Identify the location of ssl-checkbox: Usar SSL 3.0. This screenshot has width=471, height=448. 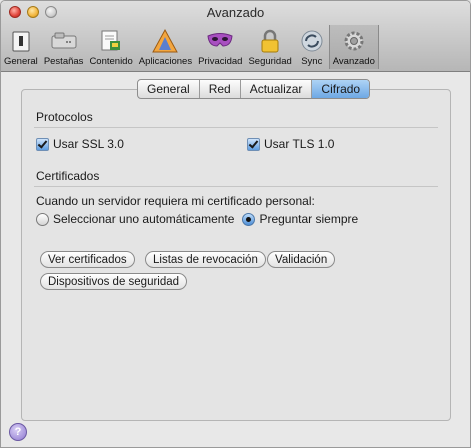
(80, 144).